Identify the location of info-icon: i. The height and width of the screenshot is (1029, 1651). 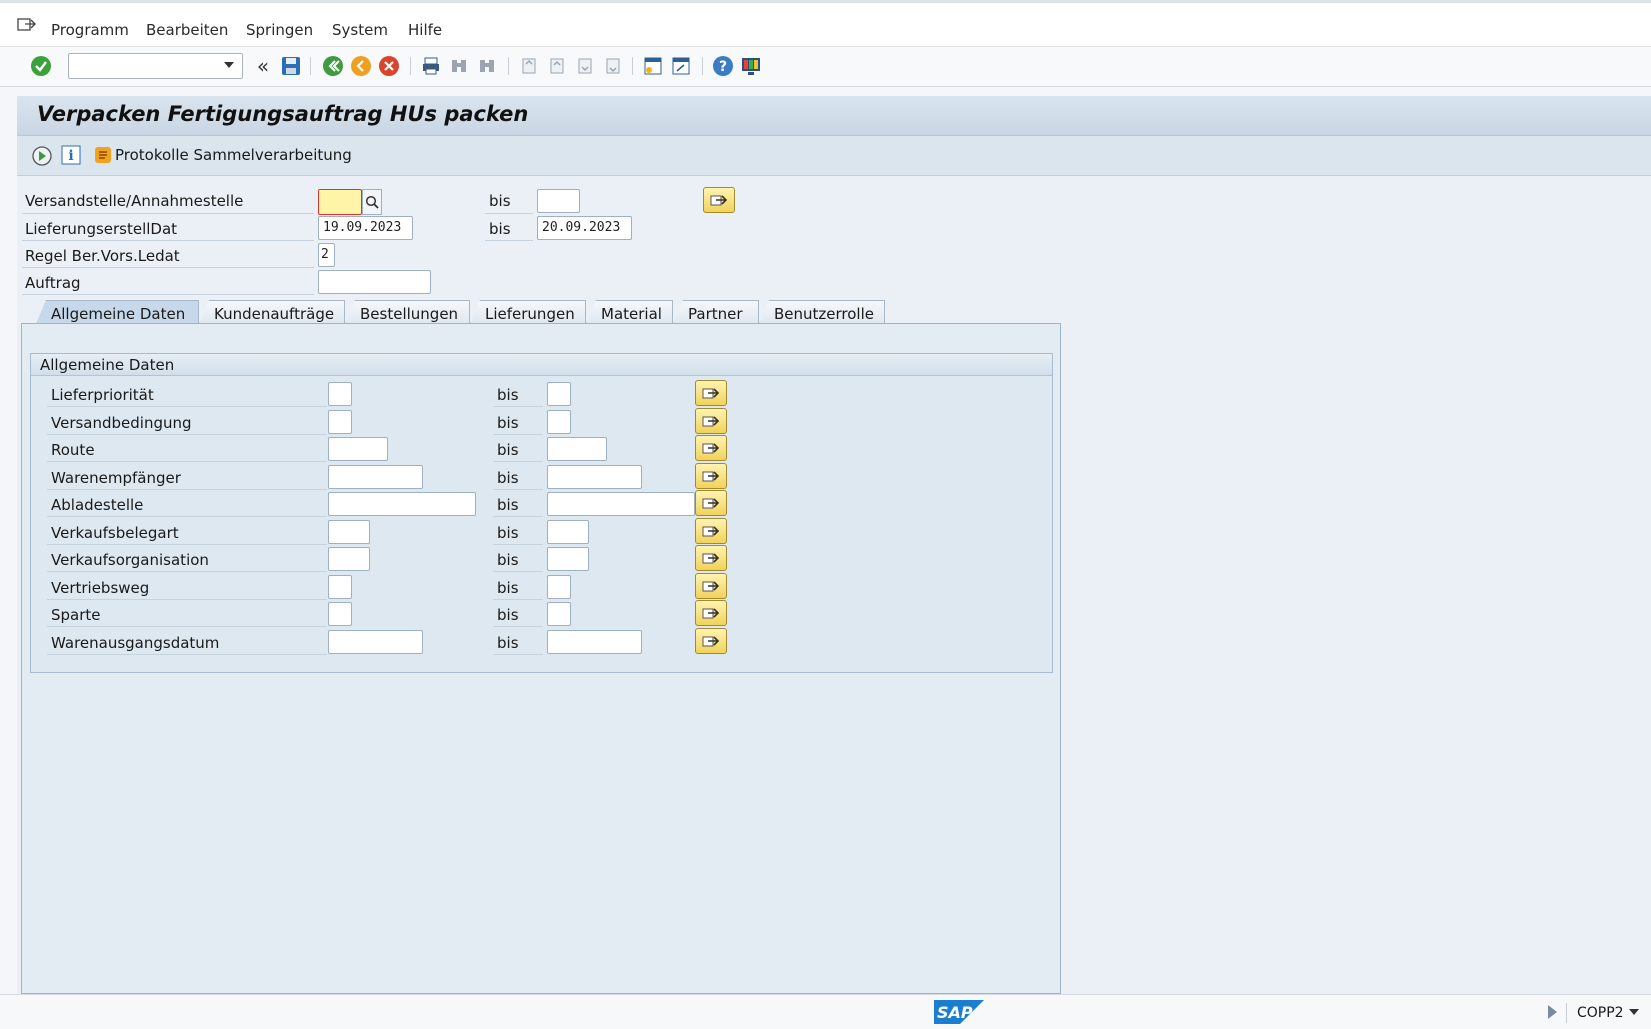
(71, 157).